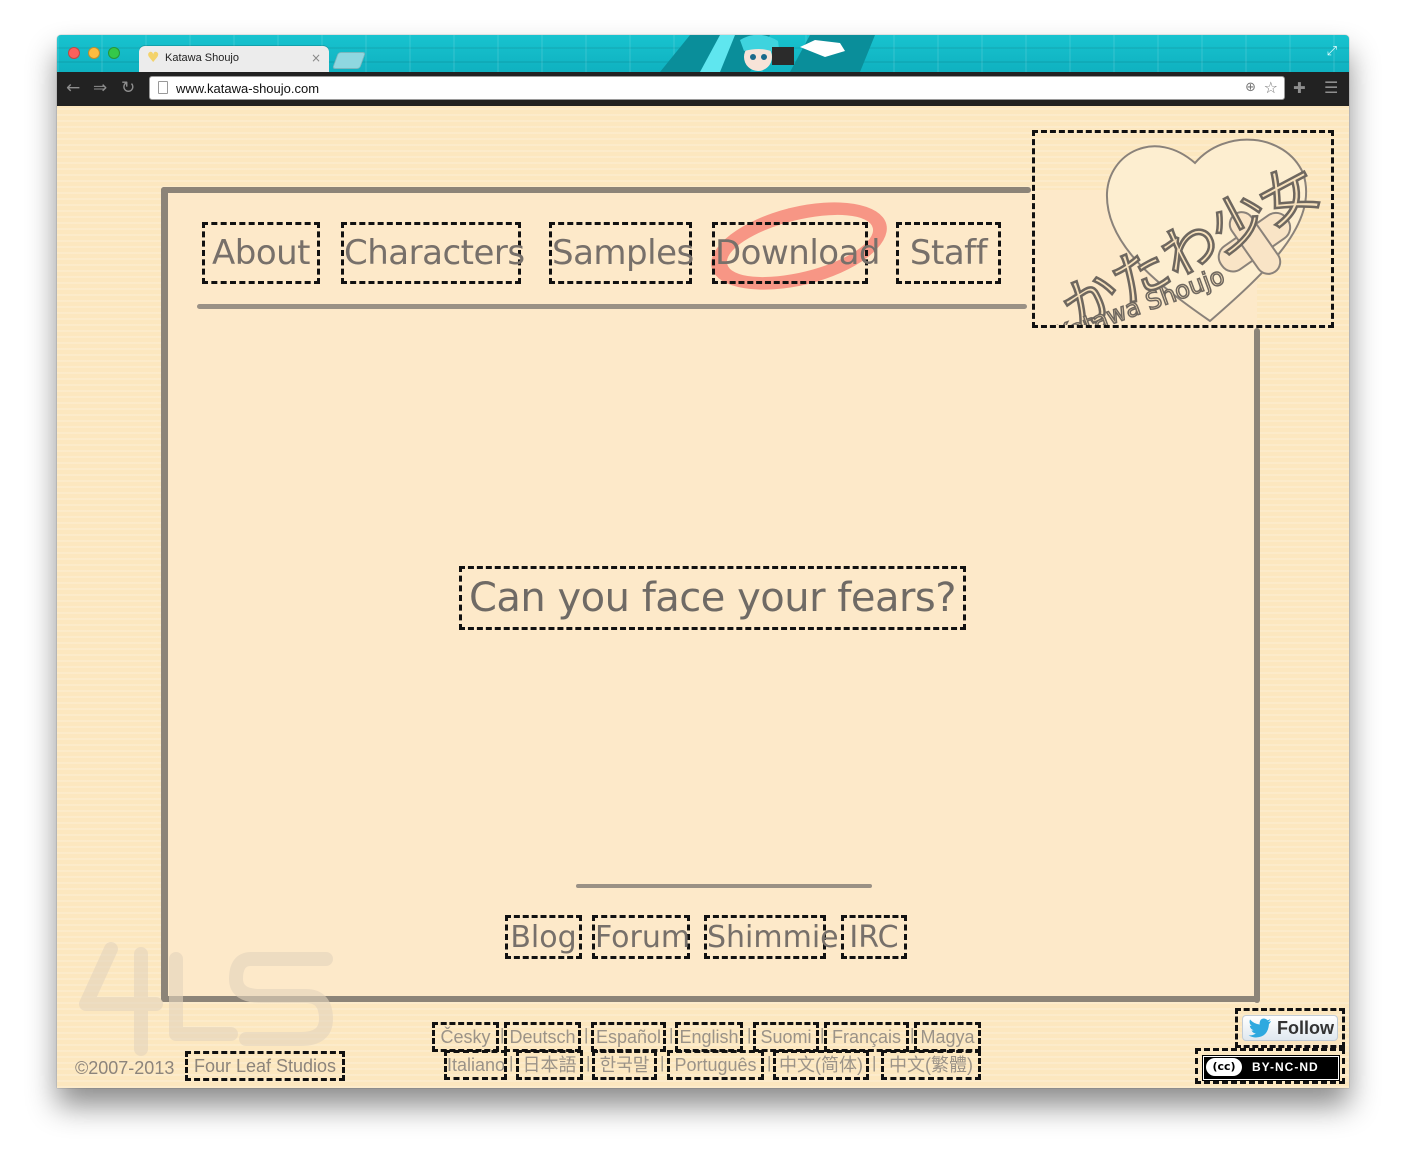  Describe the element at coordinates (202, 58) in the screenshot. I see `tab-title: Katawa Shoujo` at that location.